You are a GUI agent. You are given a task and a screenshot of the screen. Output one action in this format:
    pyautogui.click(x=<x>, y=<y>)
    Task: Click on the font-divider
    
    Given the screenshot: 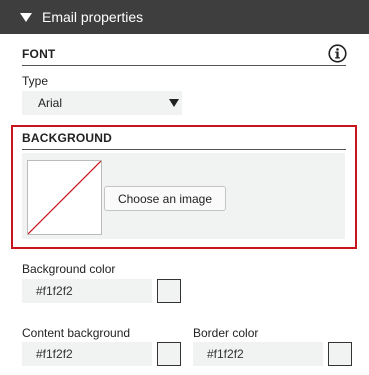 What is the action you would take?
    pyautogui.click(x=184, y=65)
    